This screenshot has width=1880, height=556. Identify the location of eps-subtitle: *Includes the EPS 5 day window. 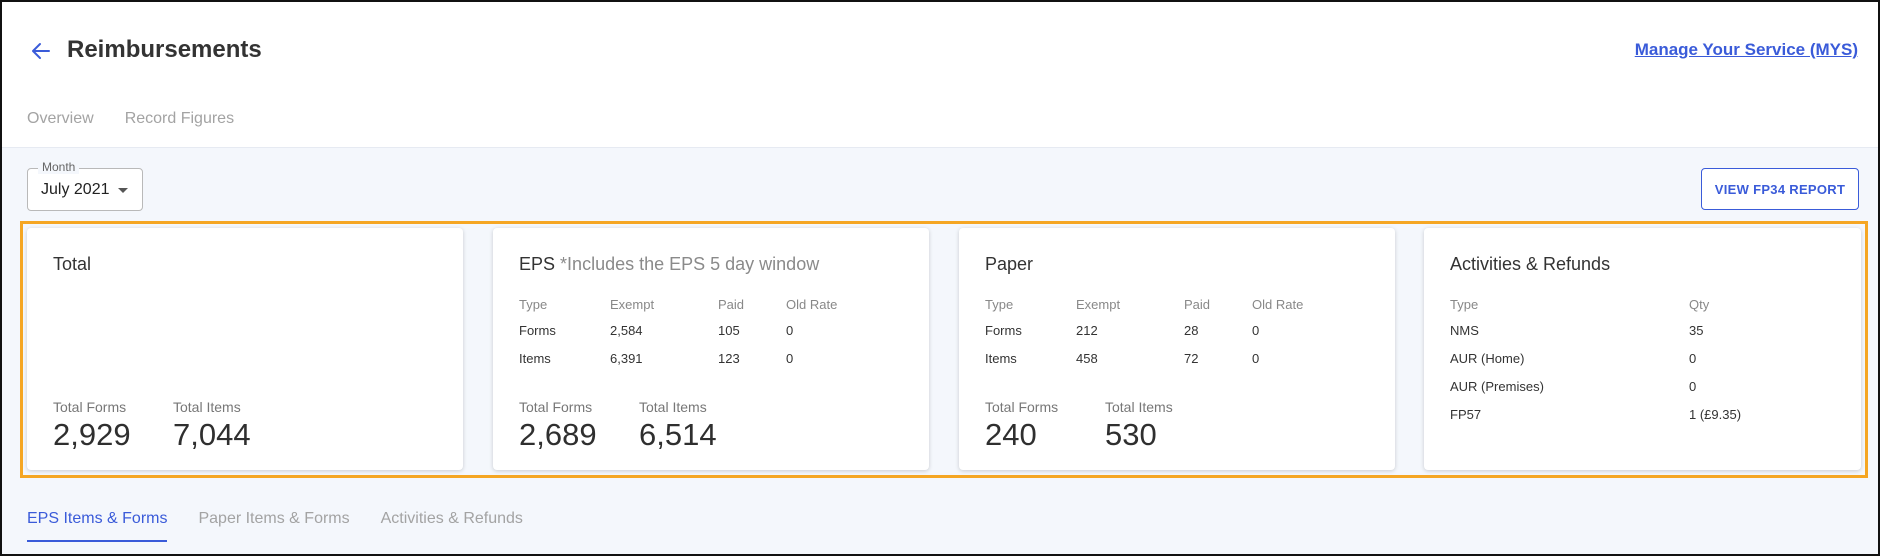
(690, 264).